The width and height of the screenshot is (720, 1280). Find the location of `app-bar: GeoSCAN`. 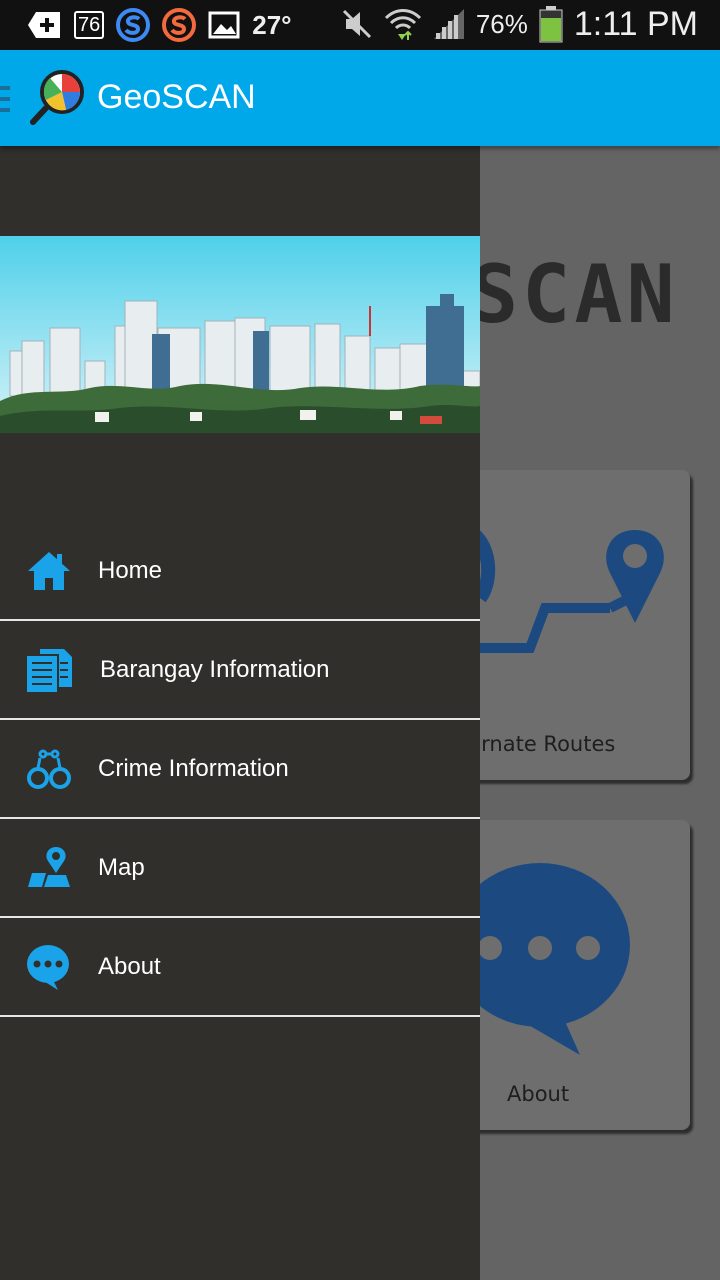

app-bar: GeoSCAN is located at coordinates (360, 98).